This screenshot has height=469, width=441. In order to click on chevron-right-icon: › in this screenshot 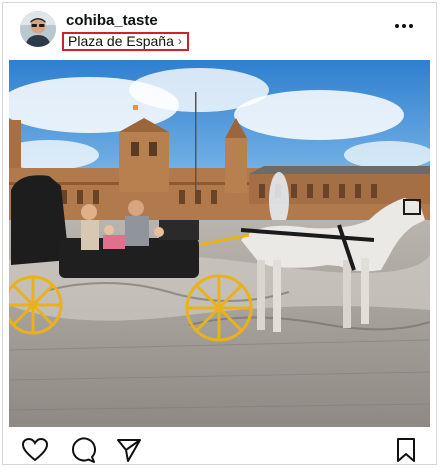, I will do `click(179, 41)`.